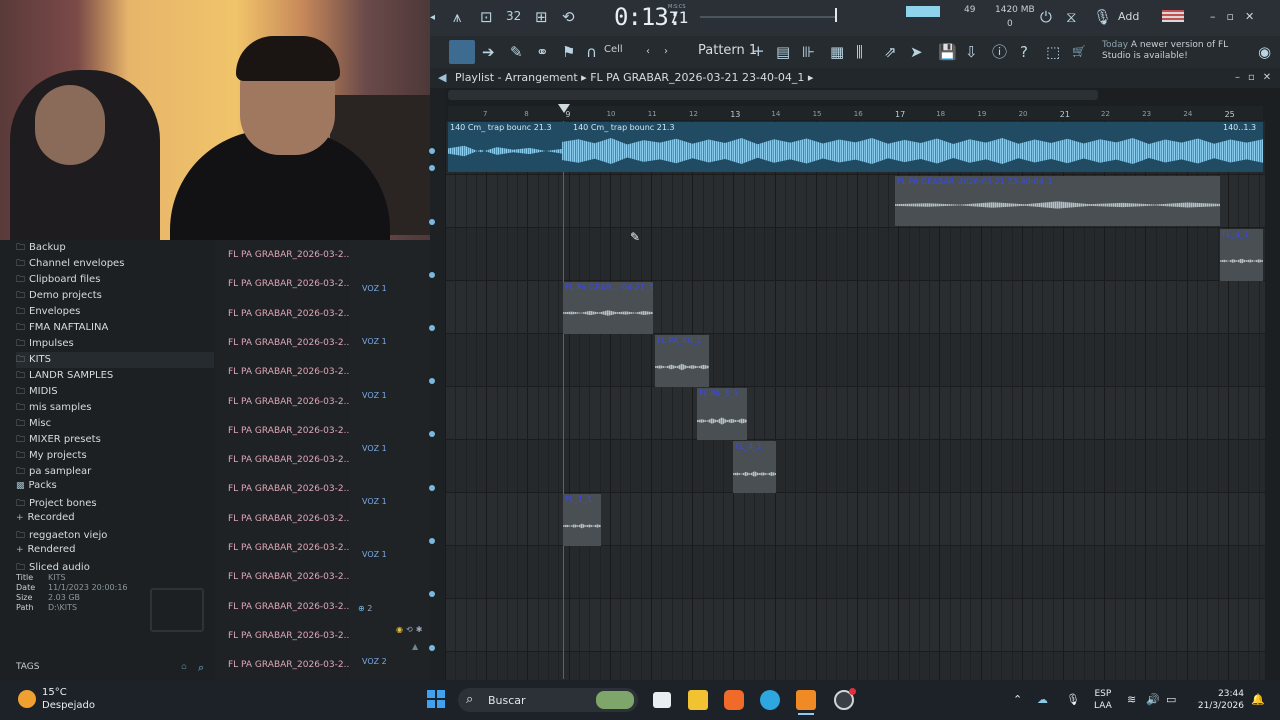 The width and height of the screenshot is (1280, 720). I want to click on battery-icon: ▭, so click(1171, 699).